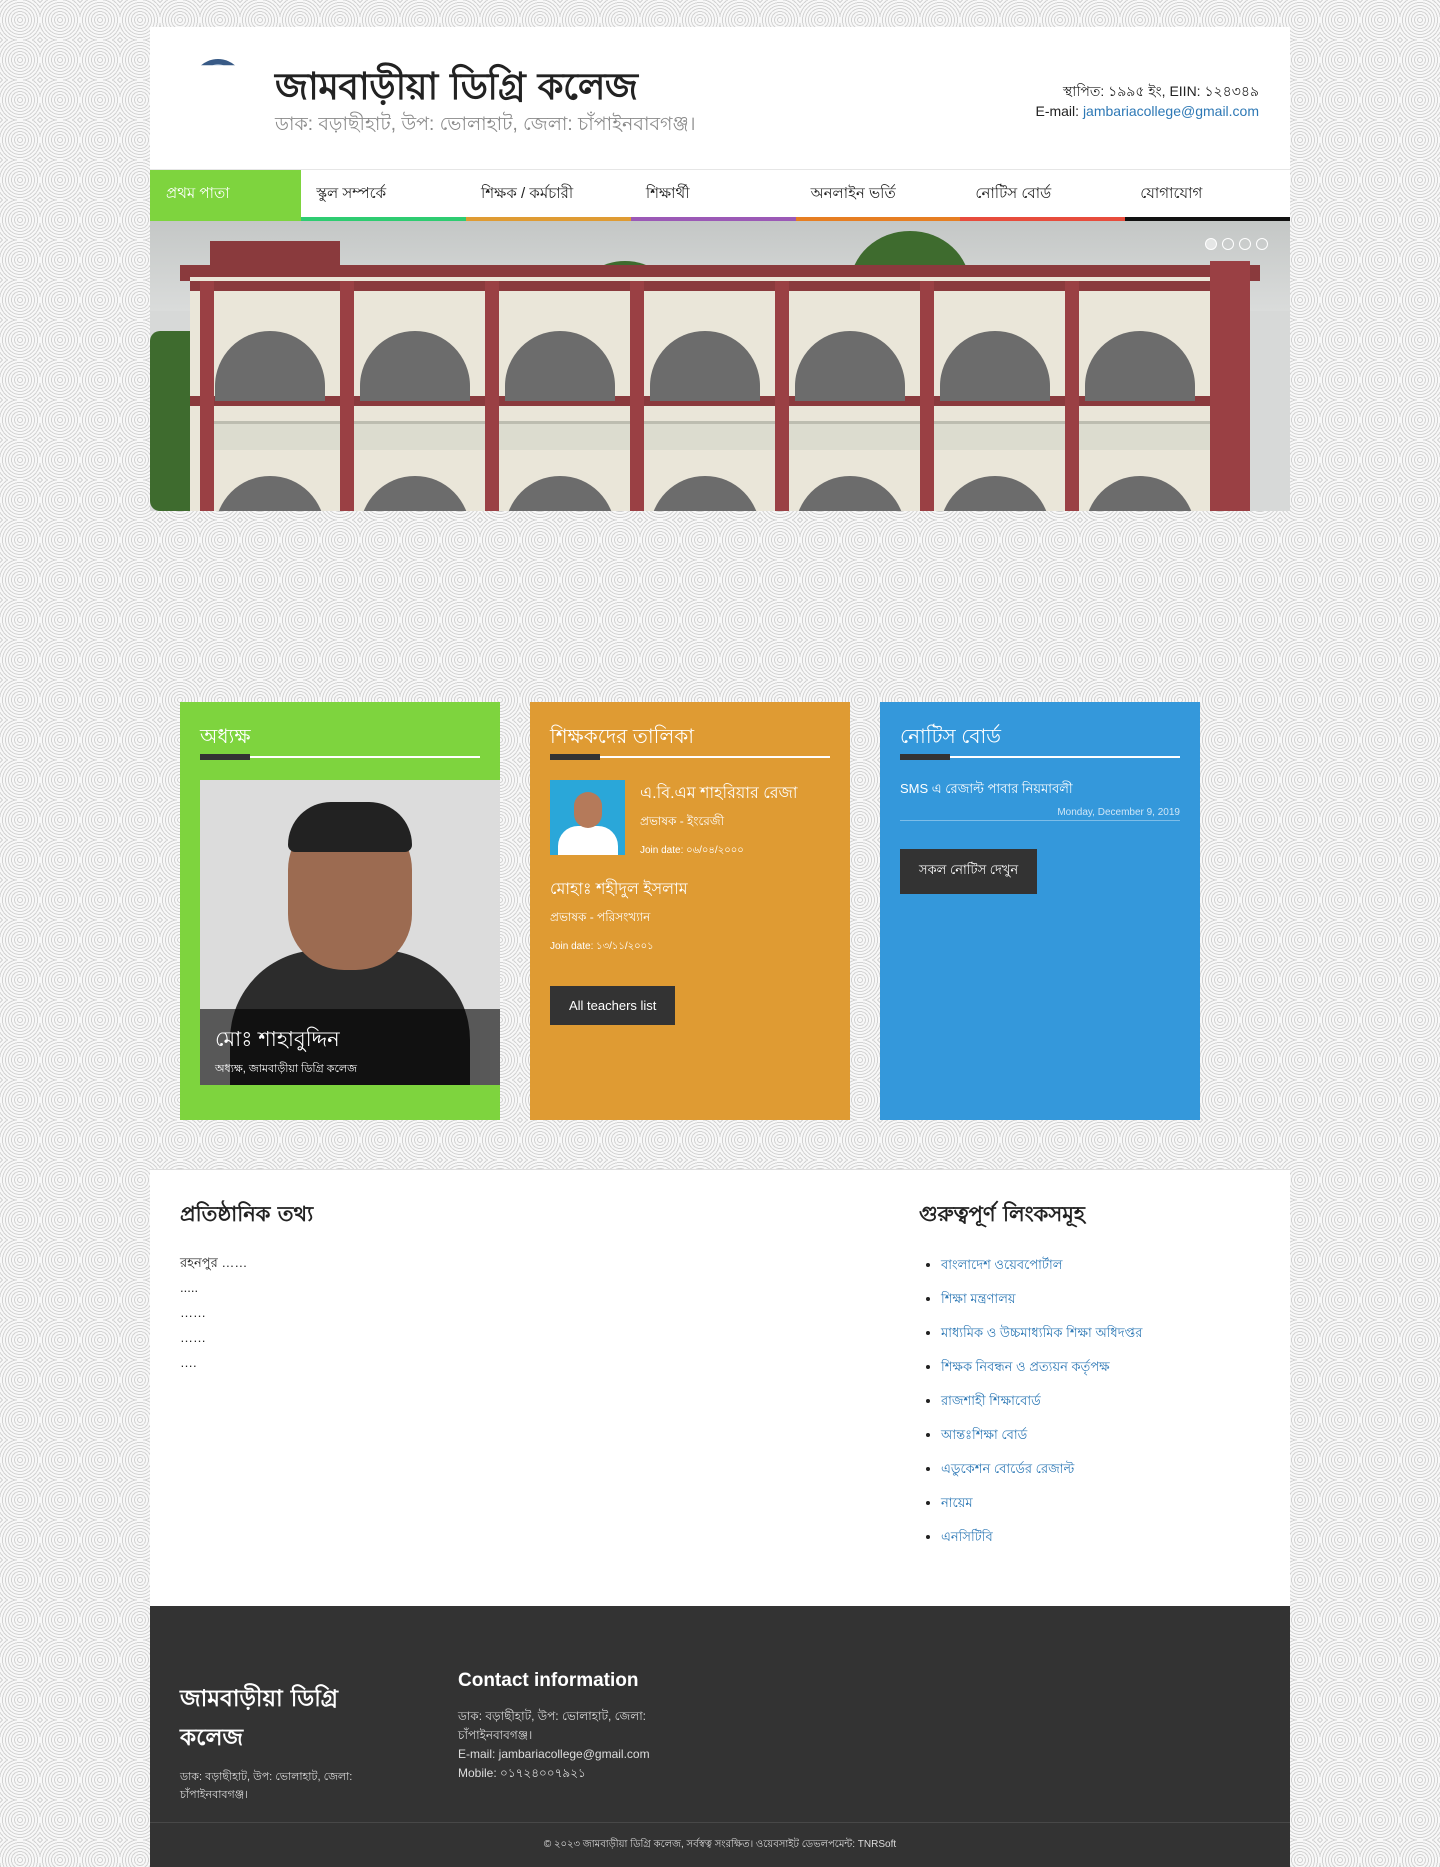 Image resolution: width=1440 pixels, height=1867 pixels. I want to click on nav-students: শিক্ষার্থী, so click(713, 195).